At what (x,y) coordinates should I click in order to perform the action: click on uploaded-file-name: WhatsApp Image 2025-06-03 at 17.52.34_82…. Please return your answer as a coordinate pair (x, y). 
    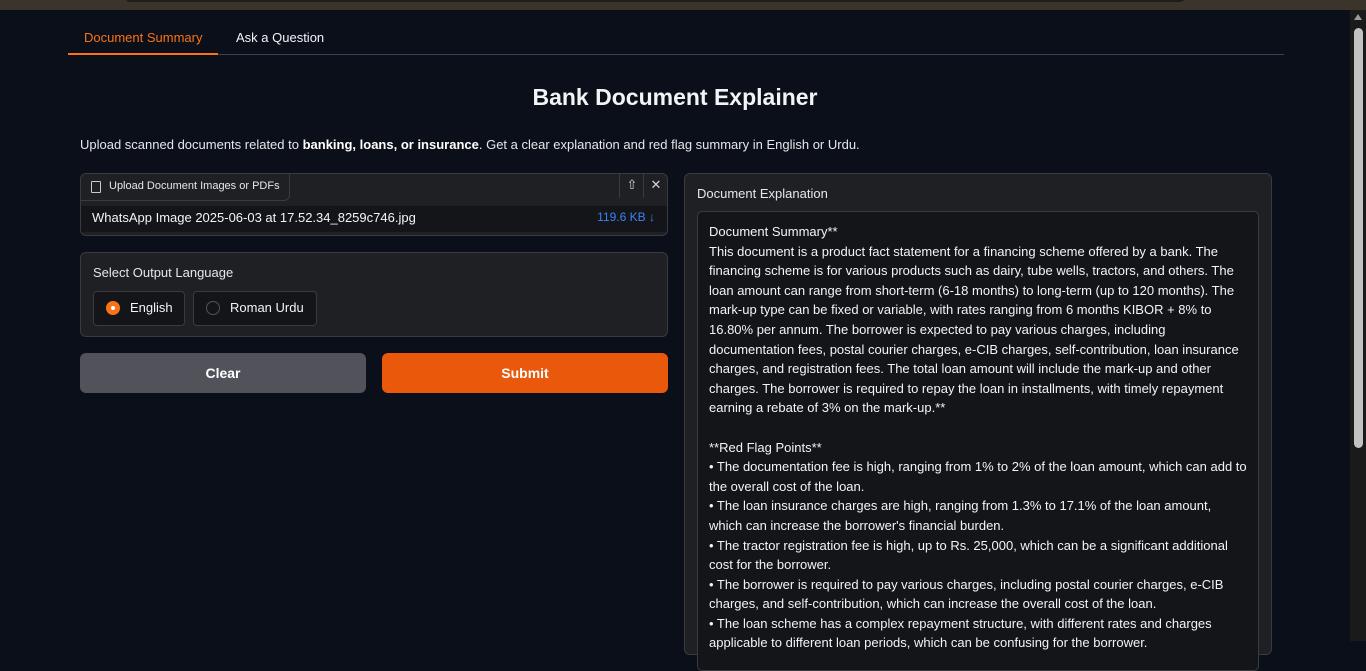
    Looking at the image, I should click on (254, 217).